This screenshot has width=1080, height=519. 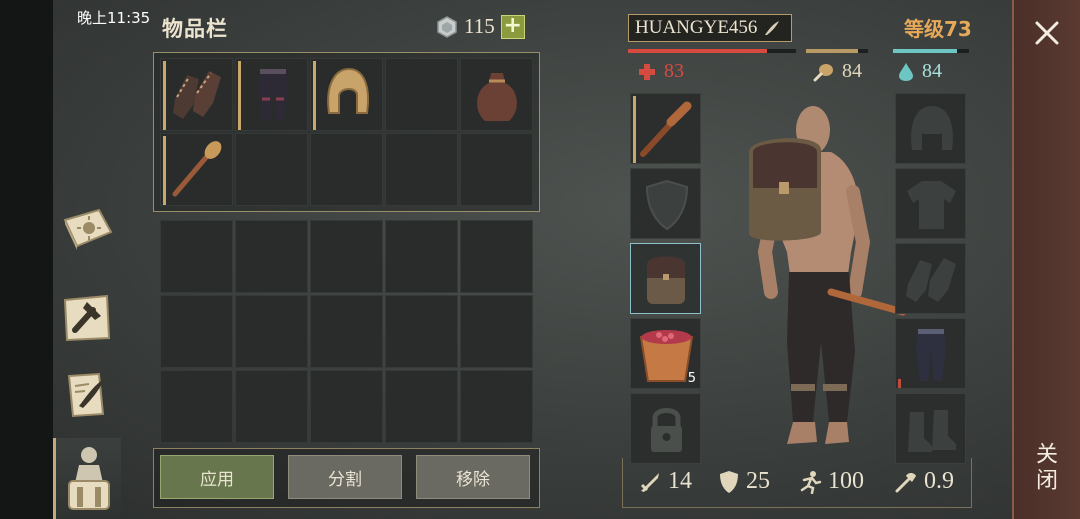 What do you see at coordinates (772, 28) in the screenshot?
I see `edit-quill-icon` at bounding box center [772, 28].